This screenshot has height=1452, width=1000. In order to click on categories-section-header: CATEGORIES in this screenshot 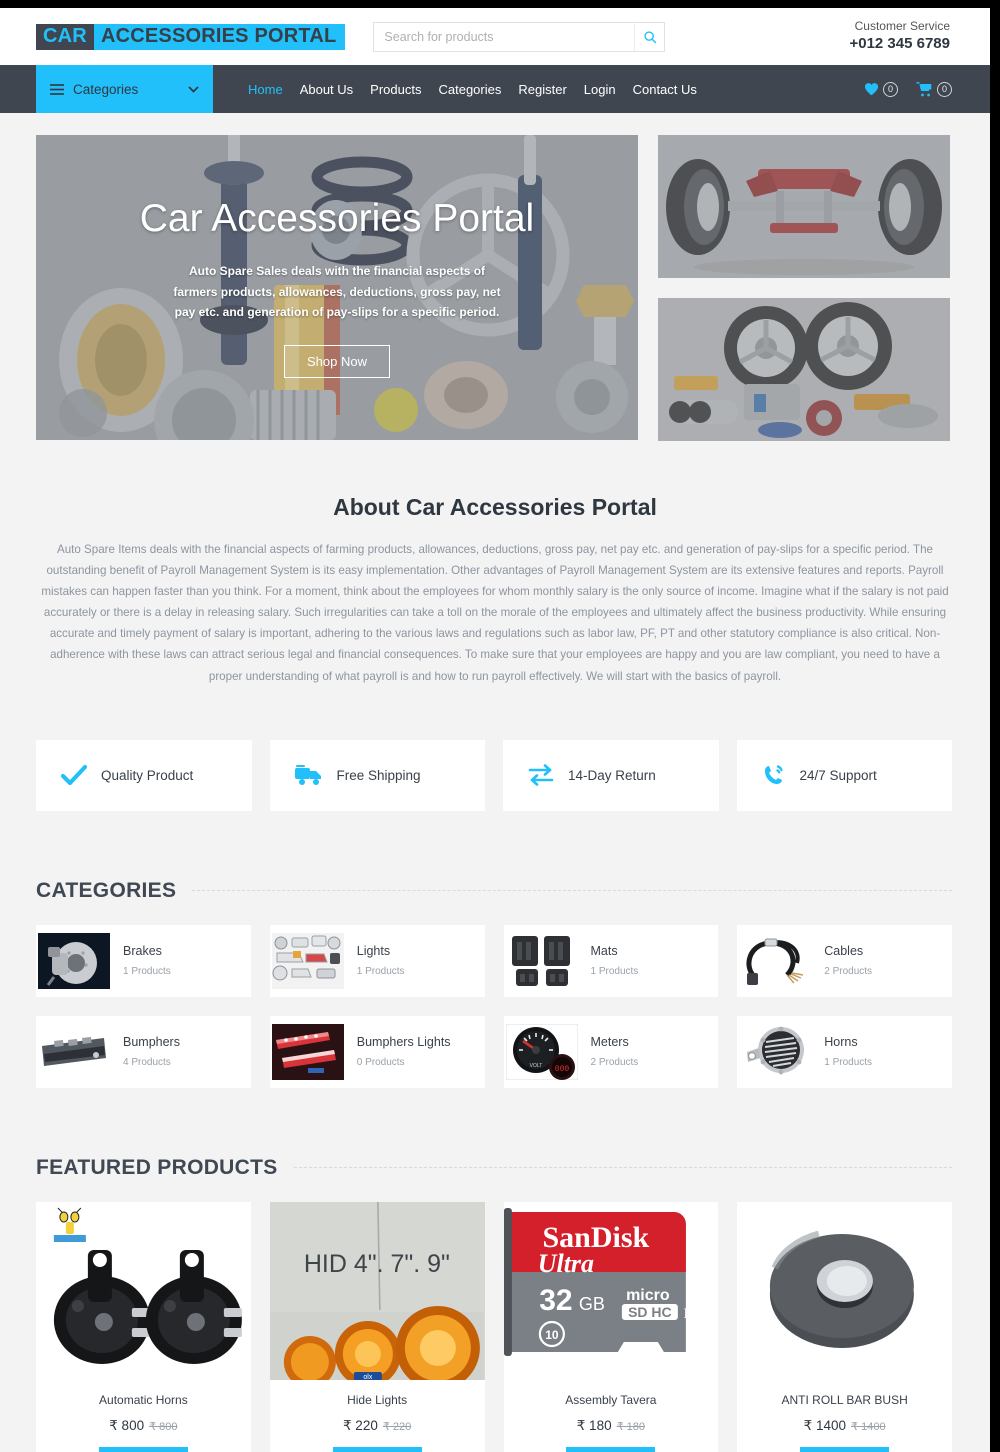, I will do `click(494, 891)`.